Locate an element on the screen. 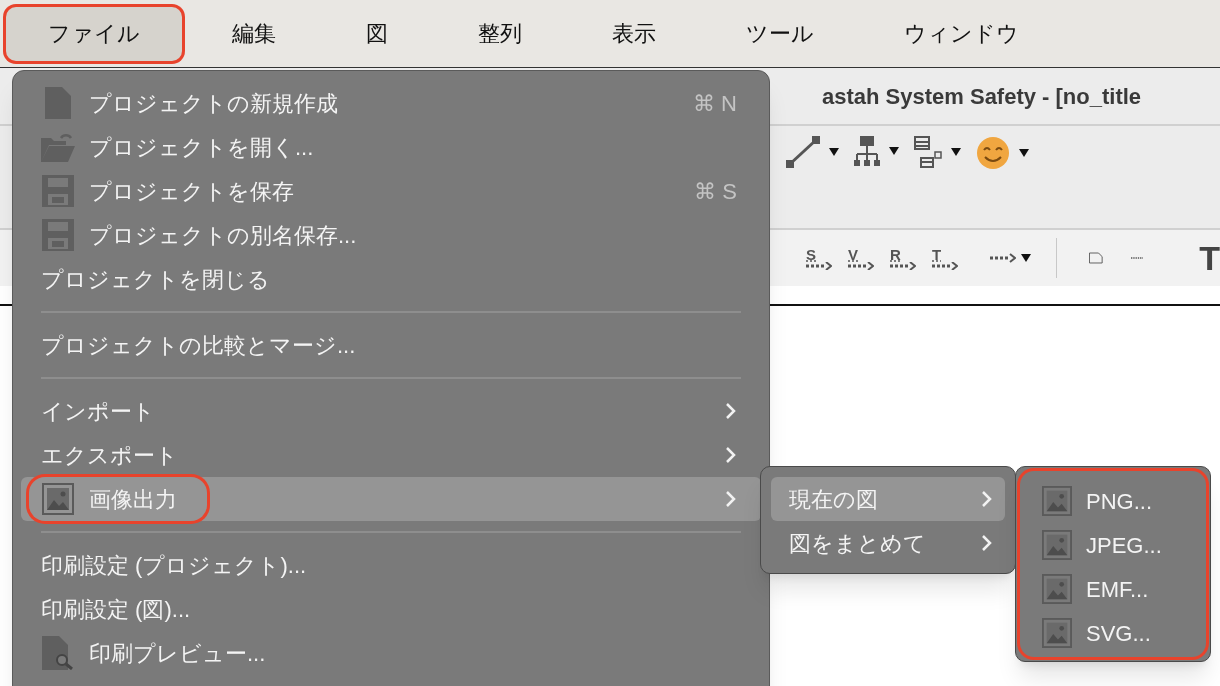 Image resolution: width=1220 pixels, height=686 pixels. menu-item-label: 現在の図 is located at coordinates (834, 499).